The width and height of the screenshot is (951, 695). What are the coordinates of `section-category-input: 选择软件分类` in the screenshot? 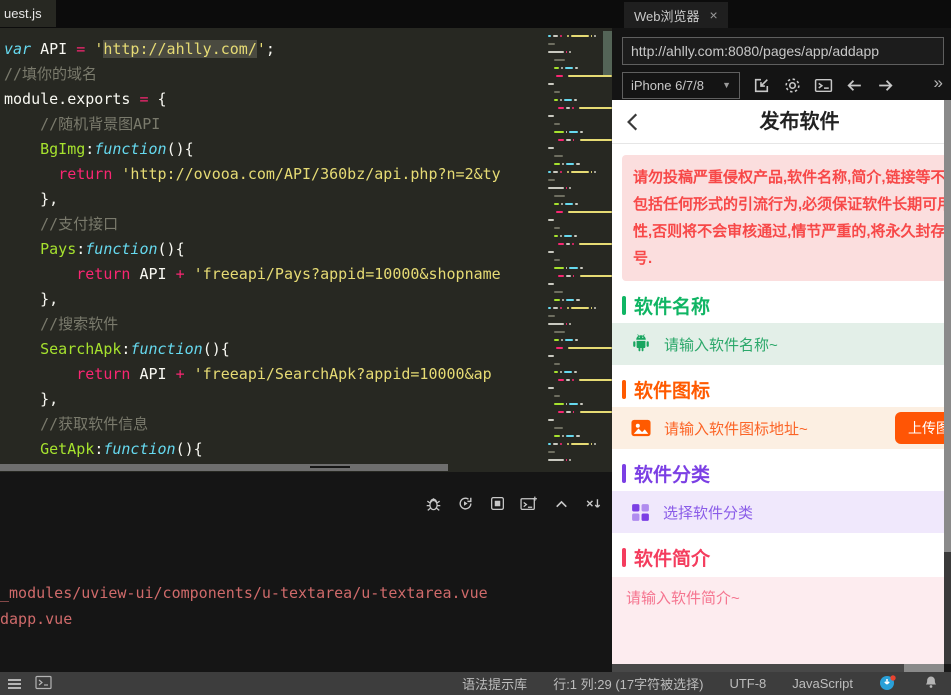 It's located at (781, 512).